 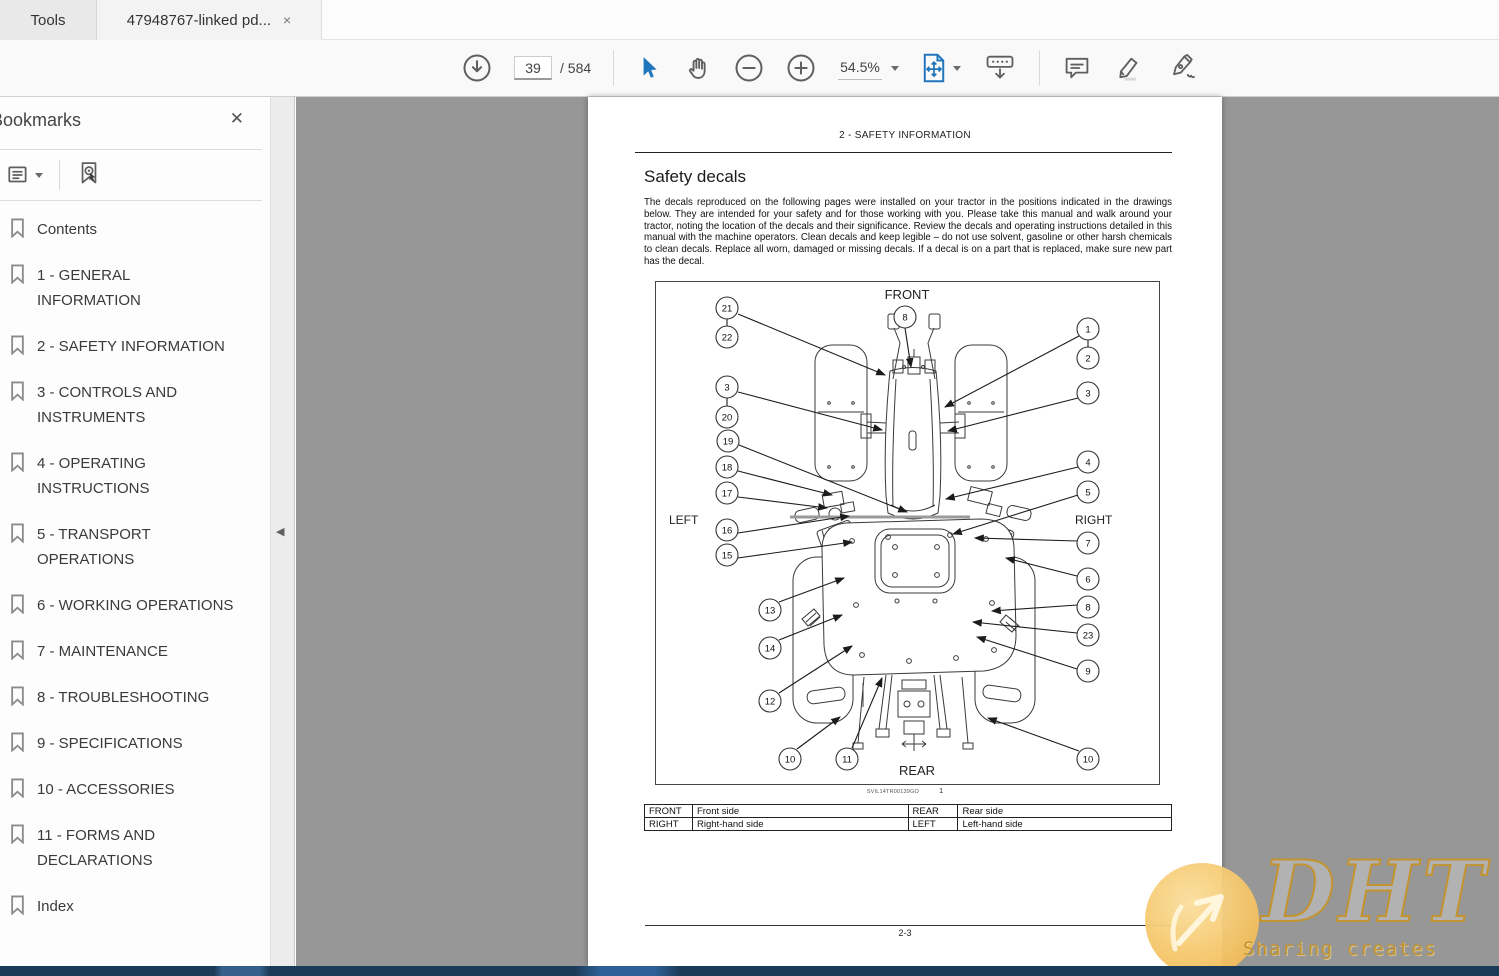 What do you see at coordinates (649, 68) in the screenshot?
I see `select-tool-button` at bounding box center [649, 68].